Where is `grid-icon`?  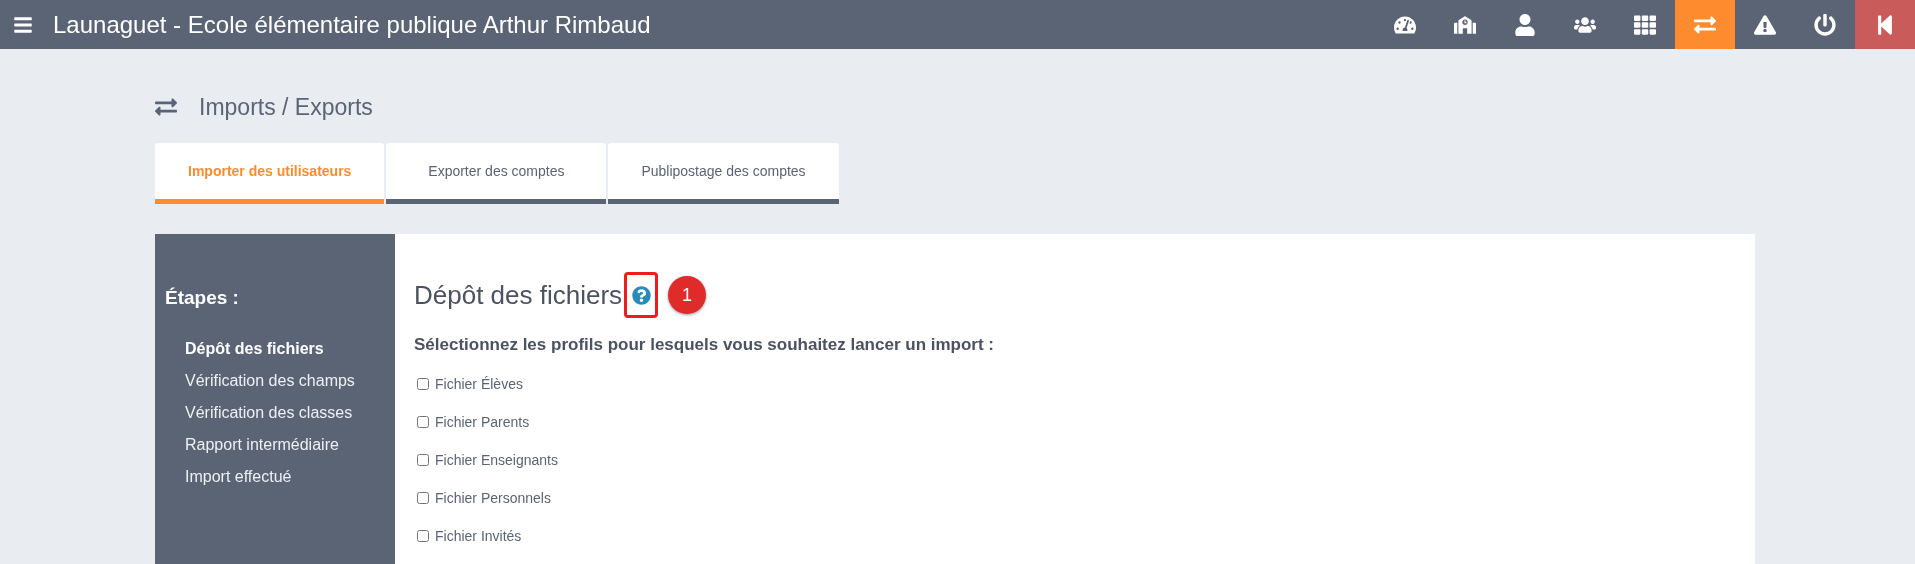 grid-icon is located at coordinates (1645, 24).